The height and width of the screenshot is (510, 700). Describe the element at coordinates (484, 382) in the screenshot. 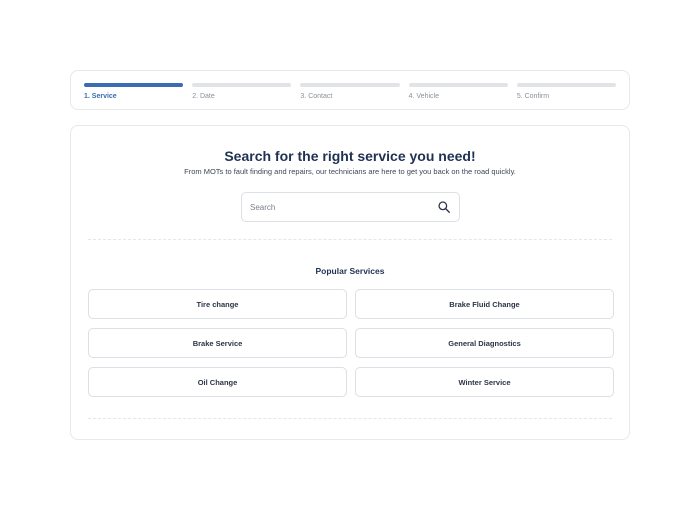

I see `service-winter-service-button: Winter Service` at that location.